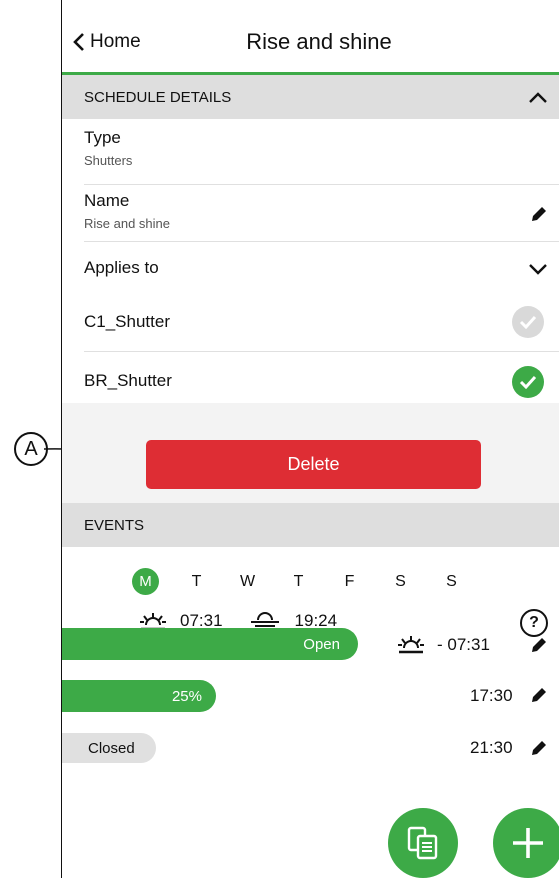 The width and height of the screenshot is (559, 878). Describe the element at coordinates (158, 97) in the screenshot. I see `schedule-details-label: SCHEDULE DETAILS` at that location.